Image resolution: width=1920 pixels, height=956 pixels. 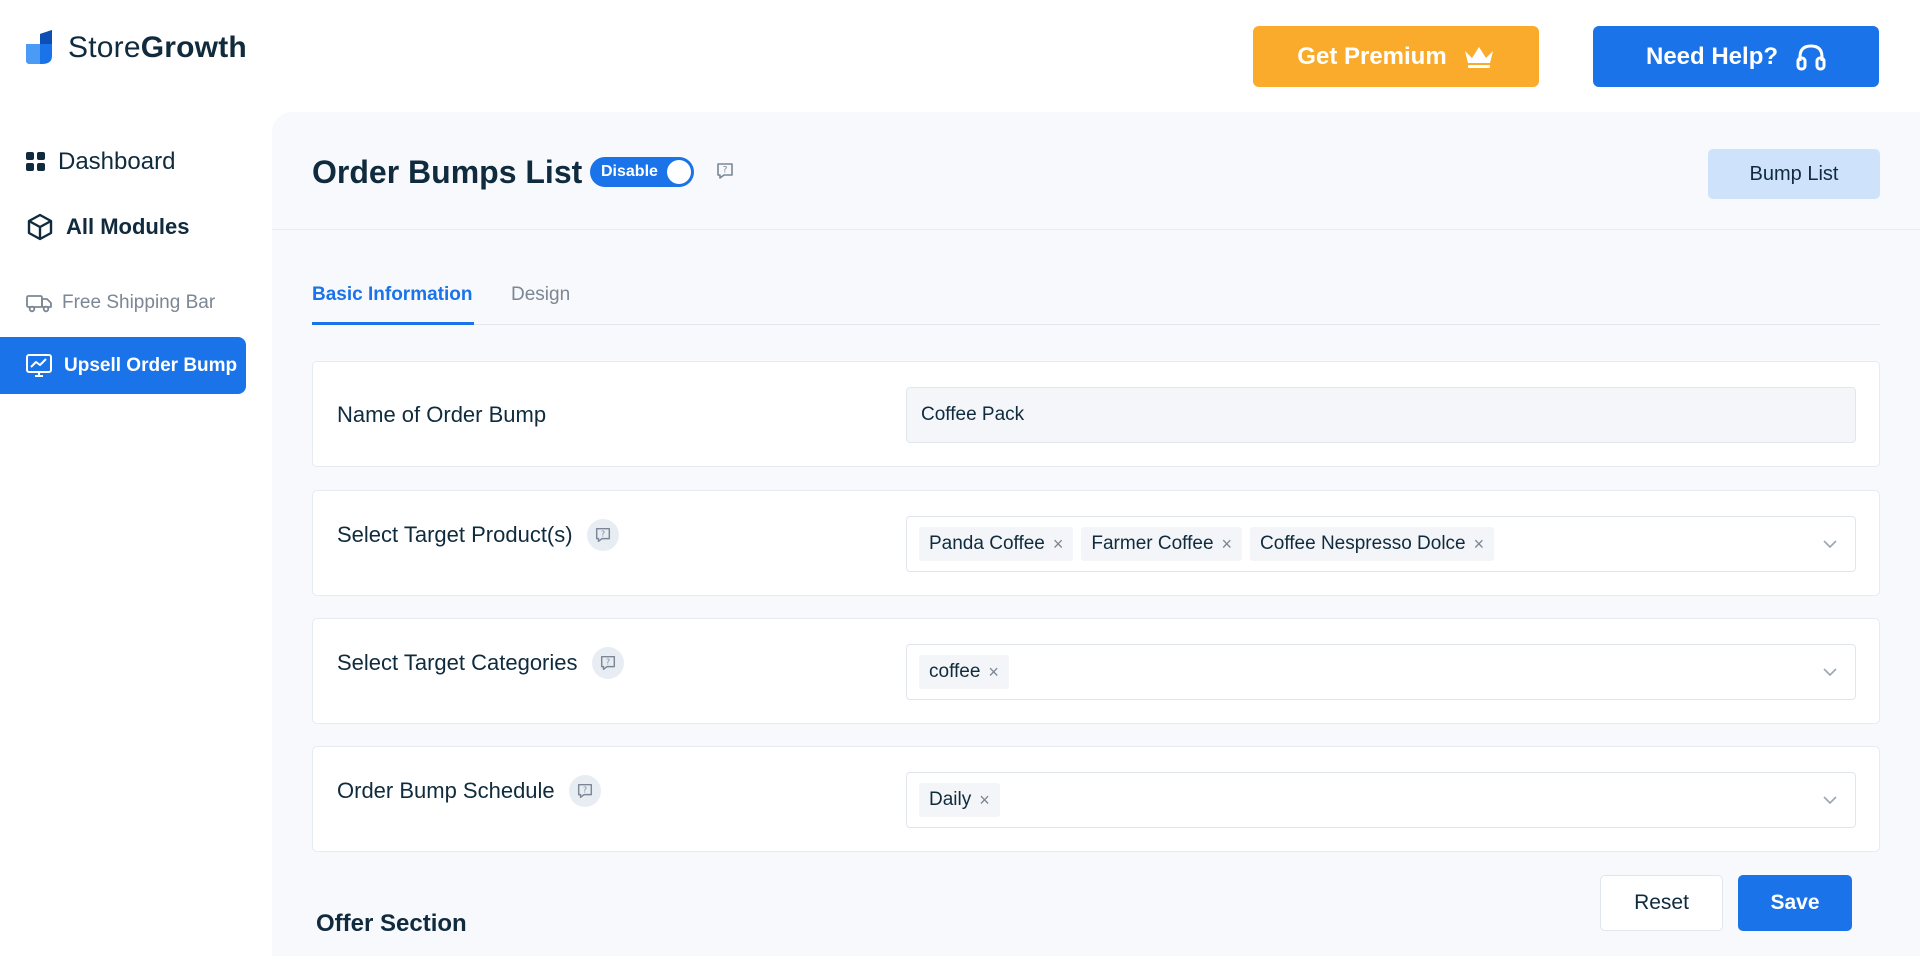 What do you see at coordinates (1795, 903) in the screenshot?
I see `save-button: Save` at bounding box center [1795, 903].